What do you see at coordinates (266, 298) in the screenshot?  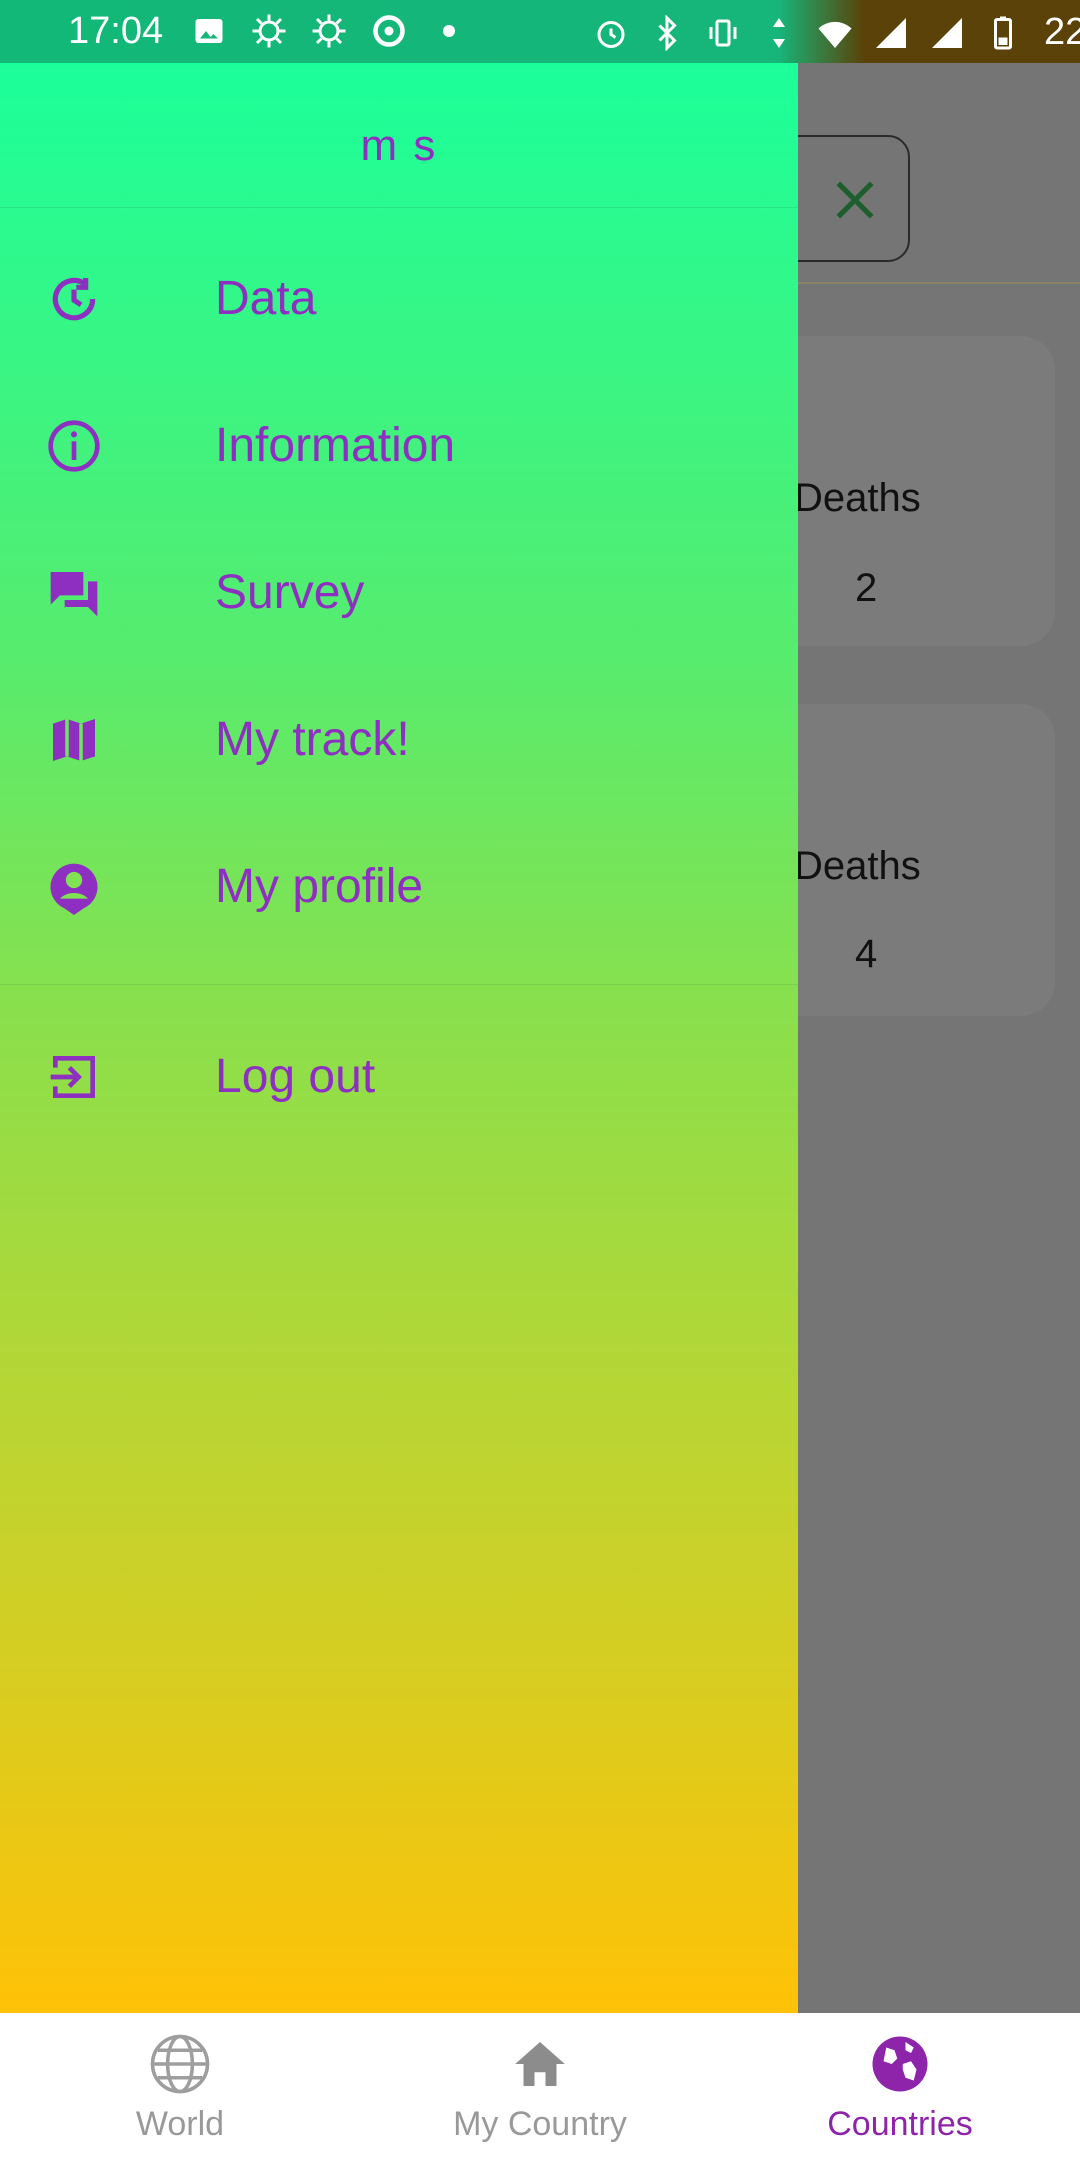 I see `drawer-item-label: Data` at bounding box center [266, 298].